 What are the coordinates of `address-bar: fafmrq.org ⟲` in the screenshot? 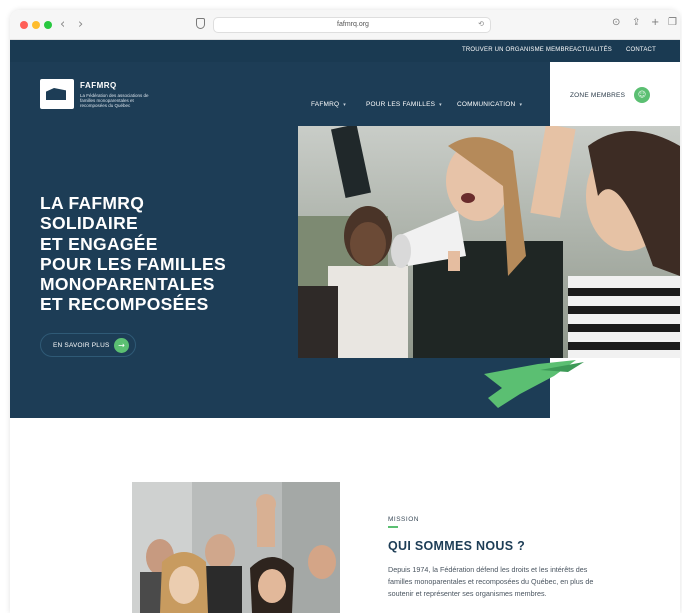 It's located at (352, 25).